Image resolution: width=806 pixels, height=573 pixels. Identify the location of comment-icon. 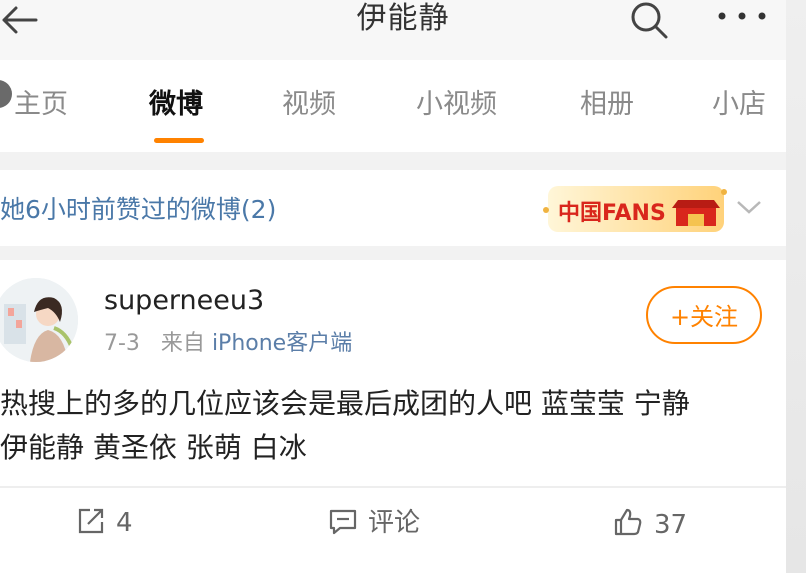
(343, 522).